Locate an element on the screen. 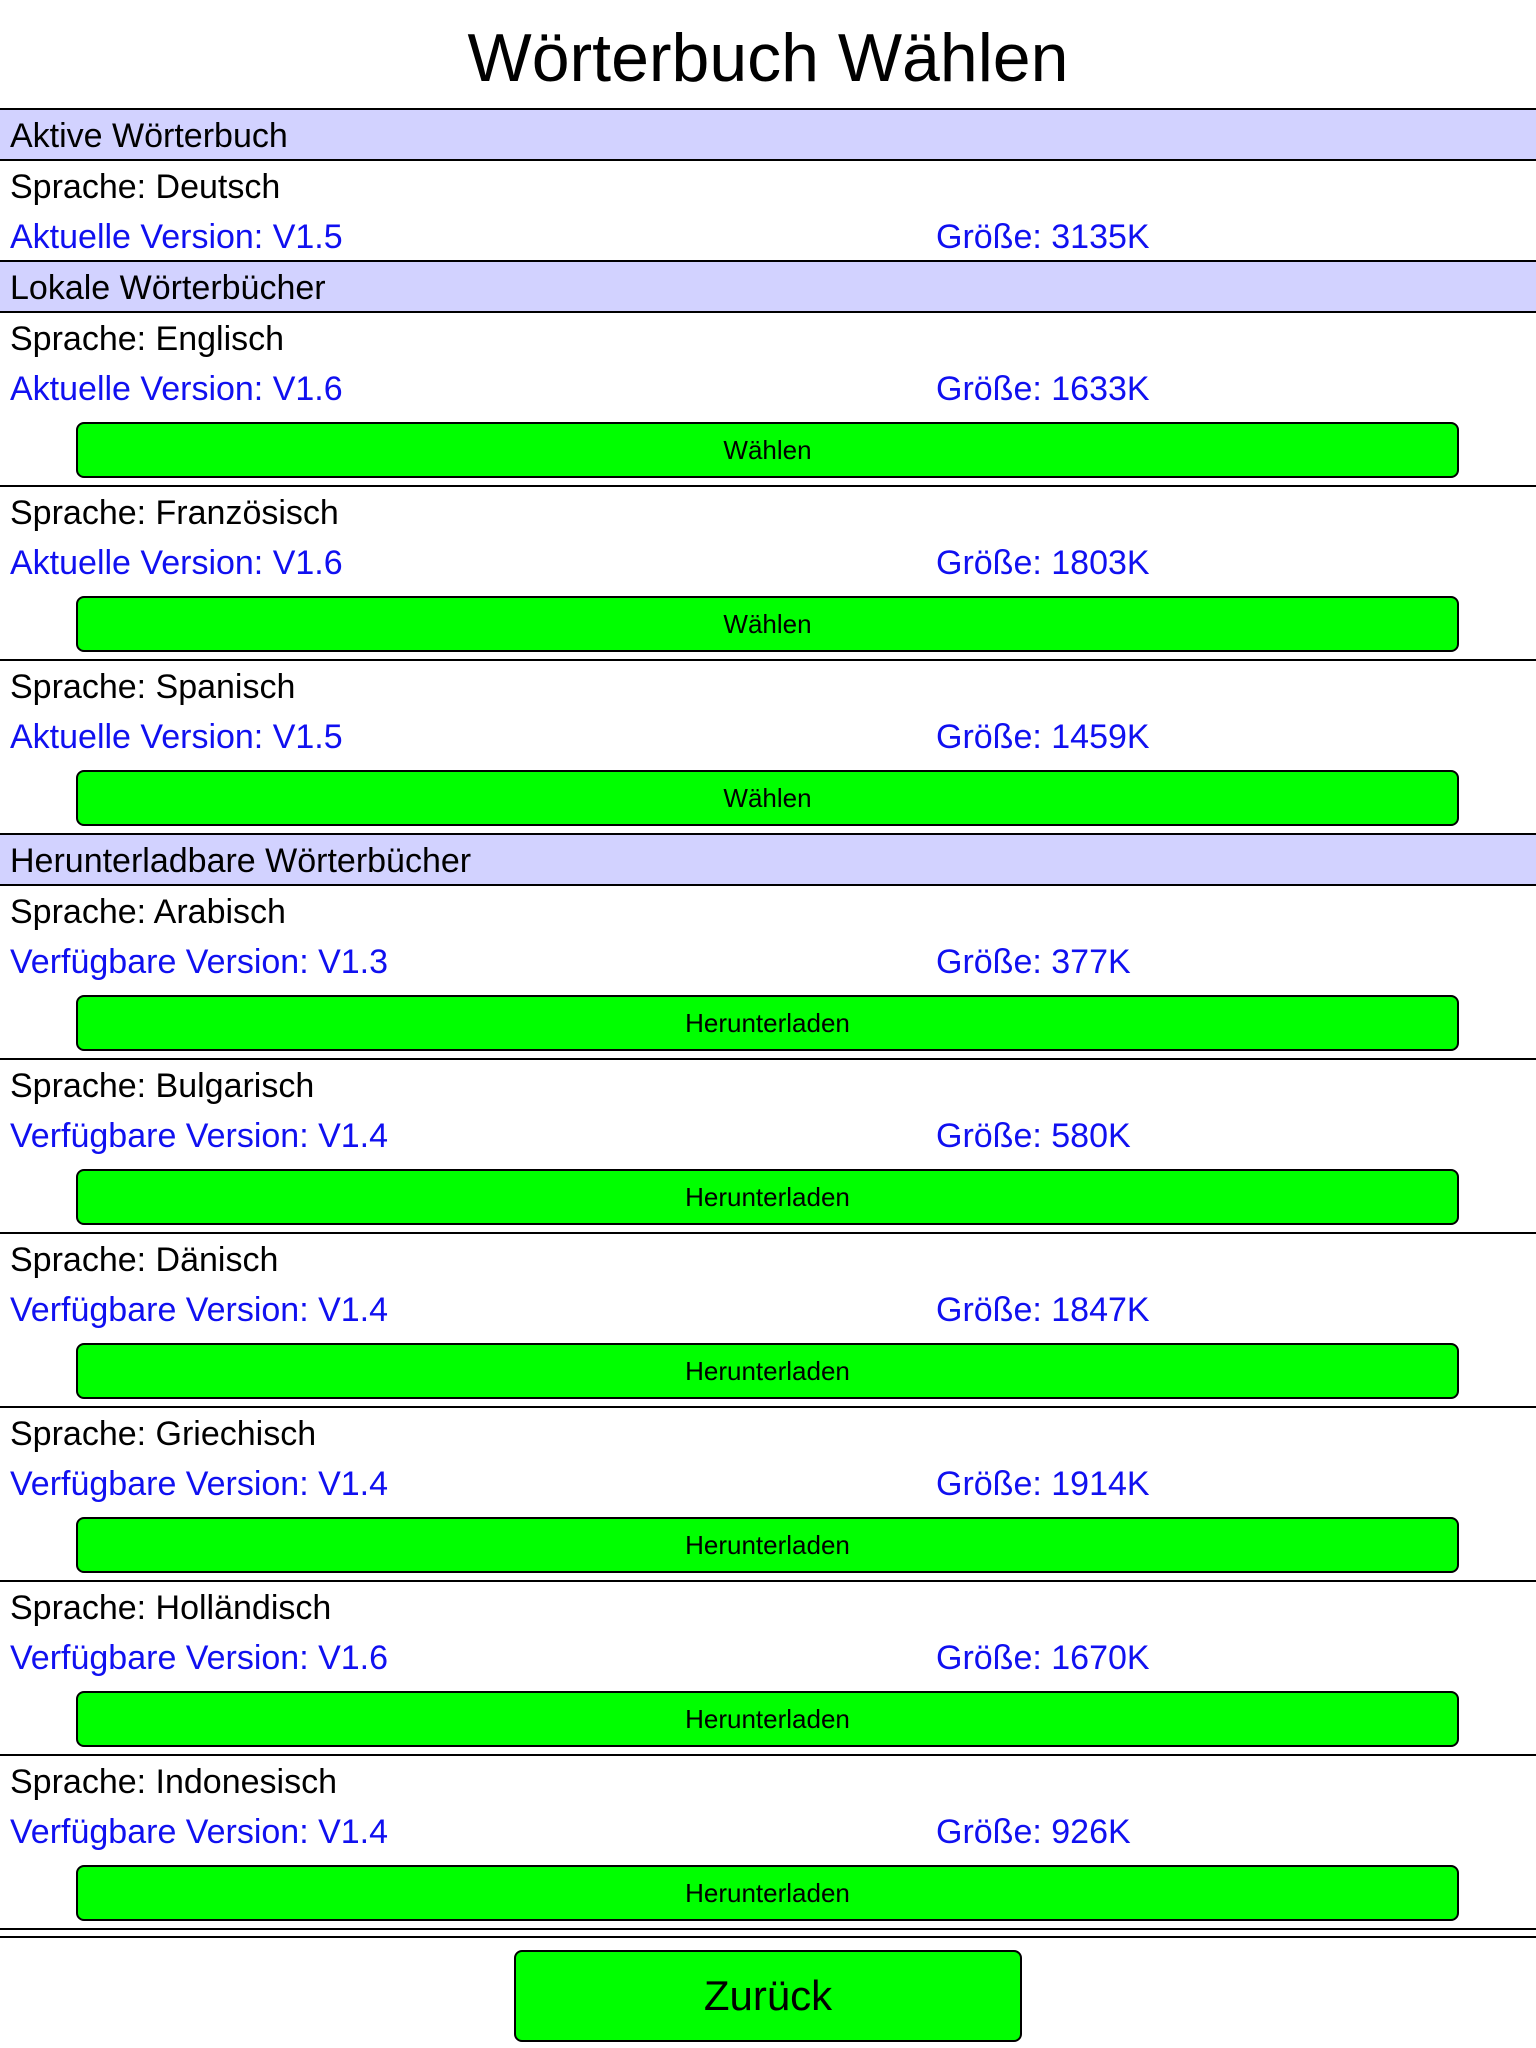  size-label: Größe: 1633K is located at coordinates (1043, 389).